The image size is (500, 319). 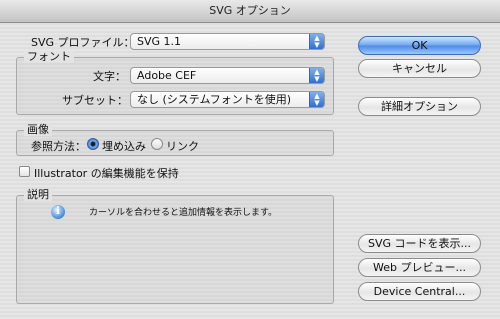 I want to click on subset-select: なし (システムフォントを使用) ▲ ▼, so click(x=227, y=99).